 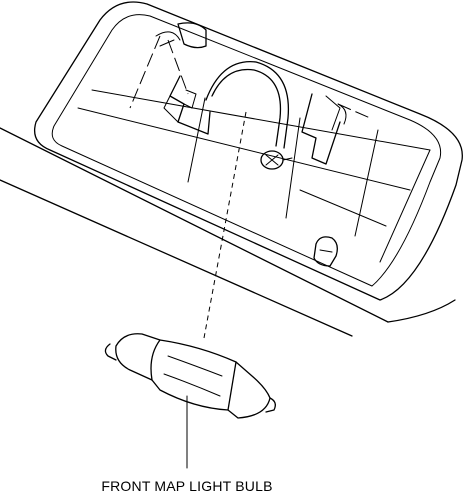 What do you see at coordinates (187, 486) in the screenshot?
I see `callout-label-front-map-light-bulb: FRONT MAP LIGHT BULB` at bounding box center [187, 486].